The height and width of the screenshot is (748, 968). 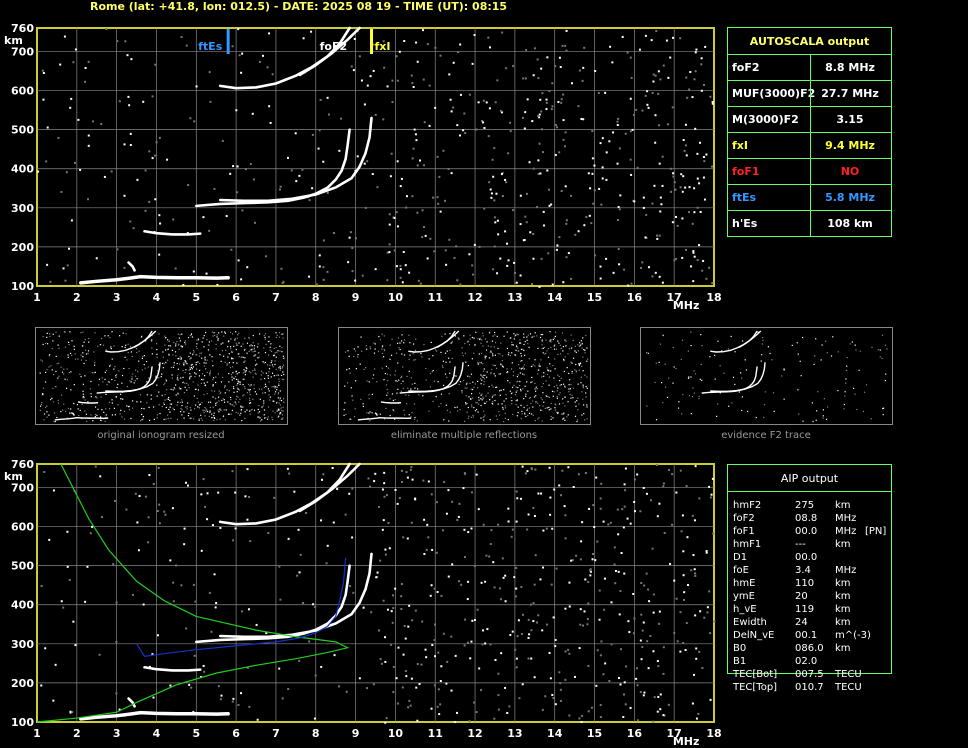 I want to click on aip-row-name: B0, so click(x=740, y=648).